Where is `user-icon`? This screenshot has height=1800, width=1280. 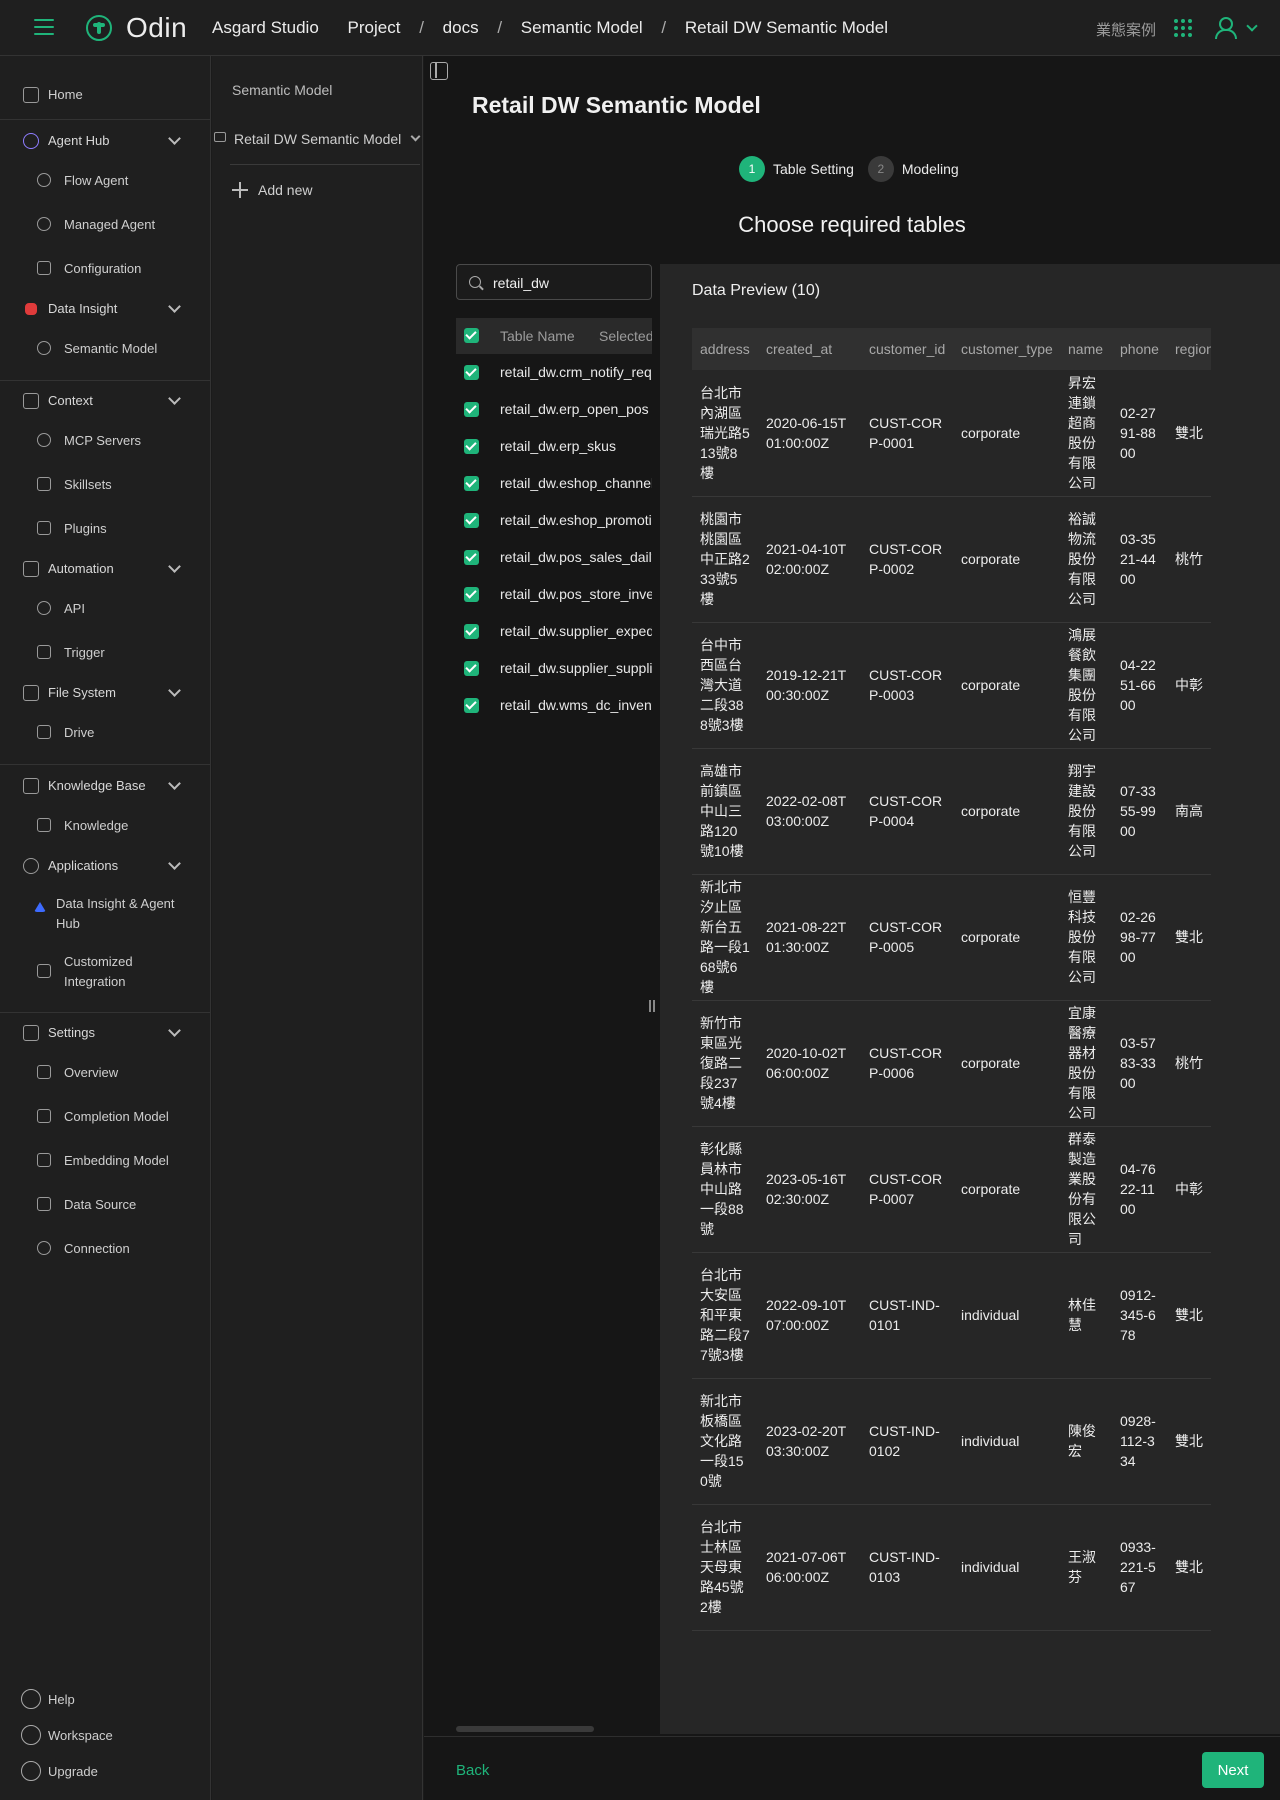
user-icon is located at coordinates (1225, 27).